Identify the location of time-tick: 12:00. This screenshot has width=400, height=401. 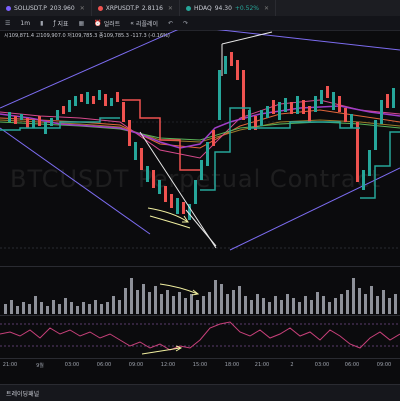
(168, 365).